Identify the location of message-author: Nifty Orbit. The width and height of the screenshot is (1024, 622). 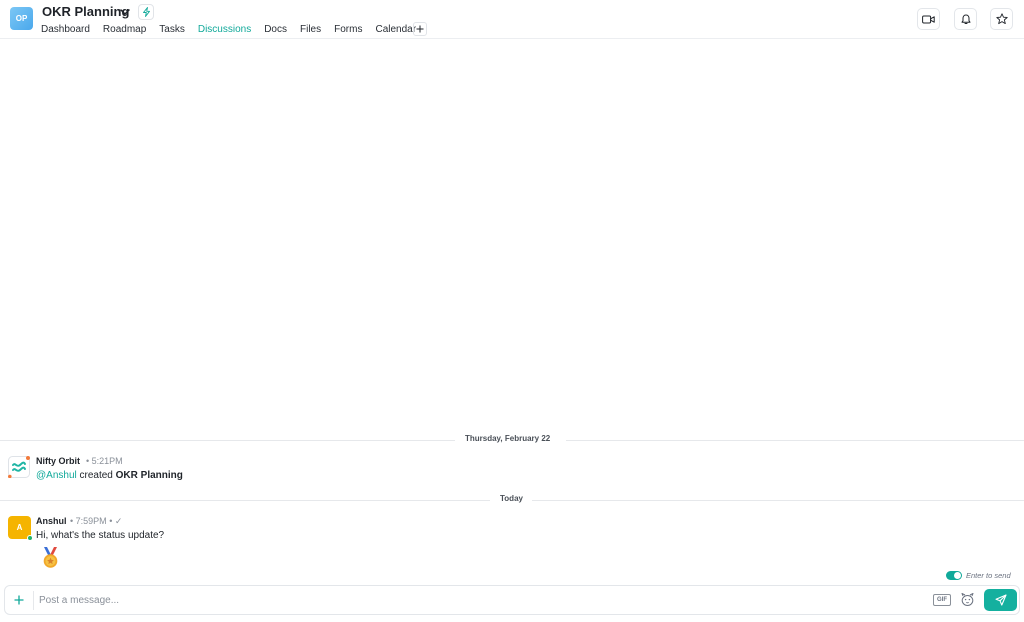
(58, 461).